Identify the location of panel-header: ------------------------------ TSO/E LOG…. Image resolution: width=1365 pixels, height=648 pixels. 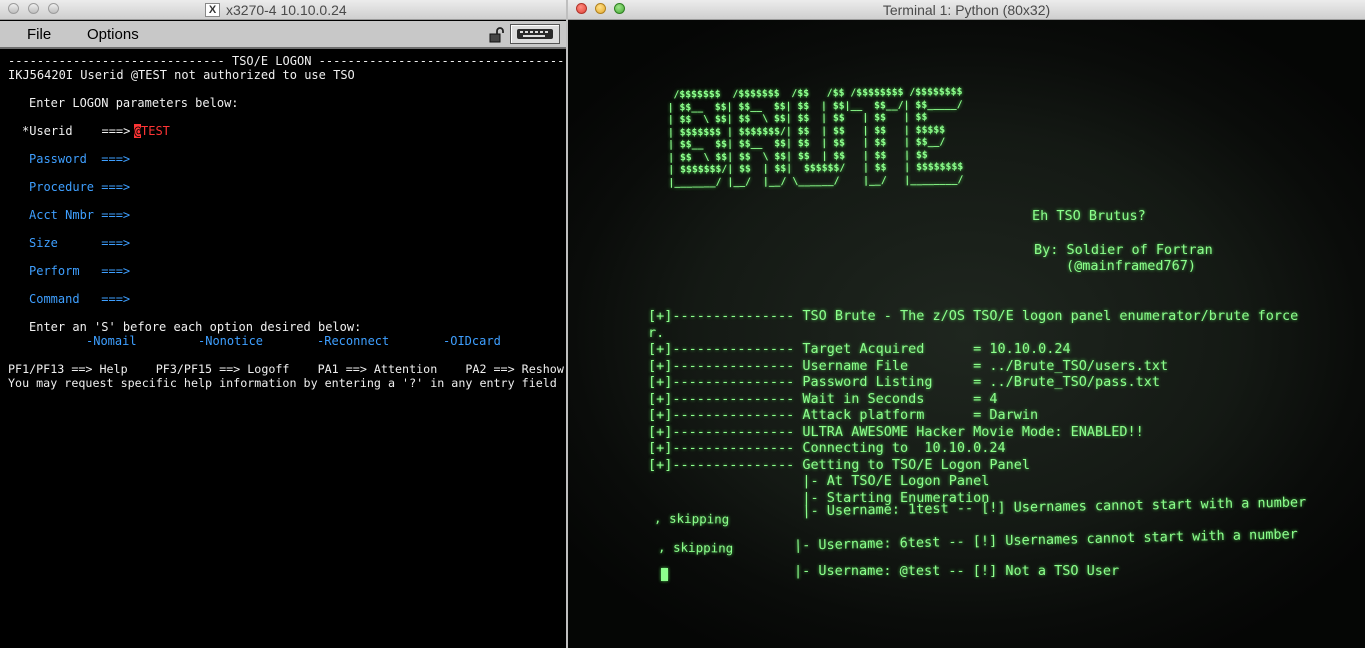
(290, 61).